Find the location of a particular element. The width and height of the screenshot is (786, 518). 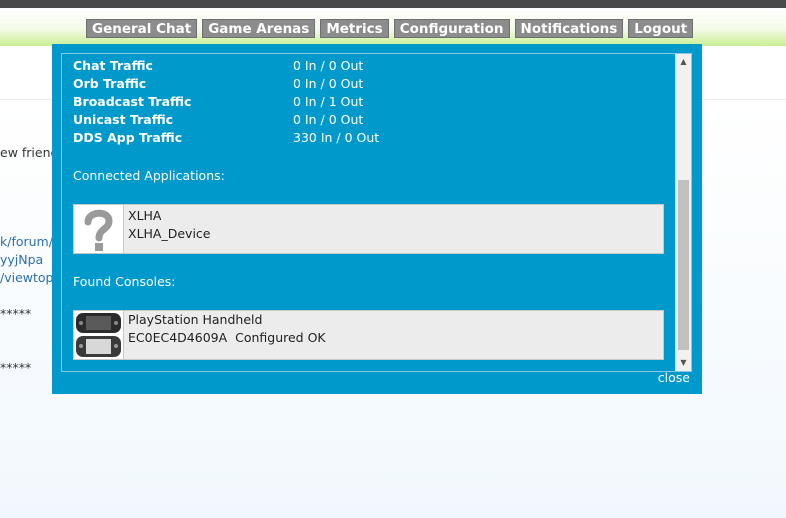

scroll-up-arrow-icon: ▲ is located at coordinates (683, 62).